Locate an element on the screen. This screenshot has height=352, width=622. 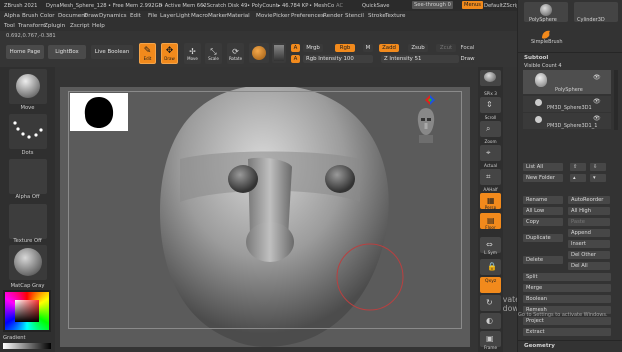
spix-button is located at coordinates (490, 78).